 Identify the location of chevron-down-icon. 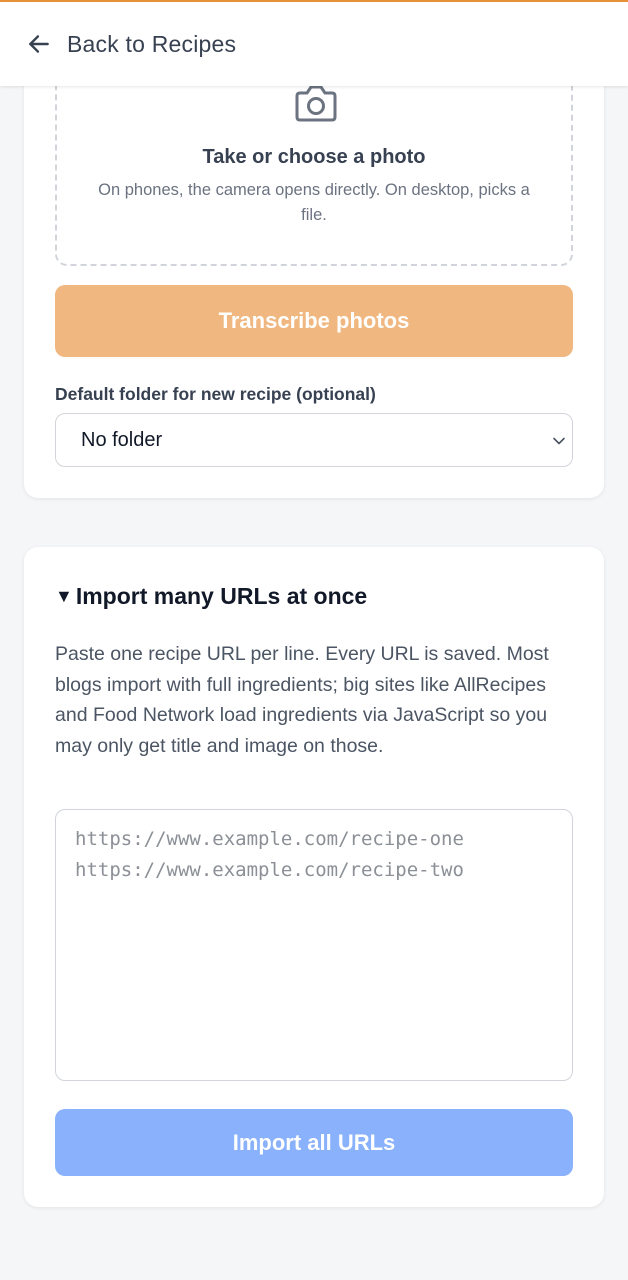
(559, 441).